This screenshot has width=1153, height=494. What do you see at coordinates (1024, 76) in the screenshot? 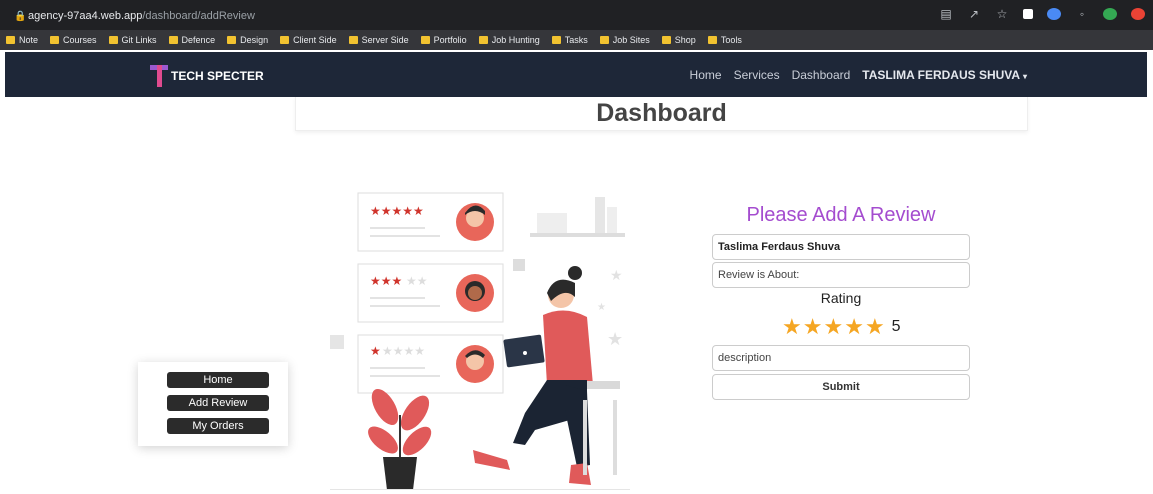
I see `caret-down-icon: ▾` at bounding box center [1024, 76].